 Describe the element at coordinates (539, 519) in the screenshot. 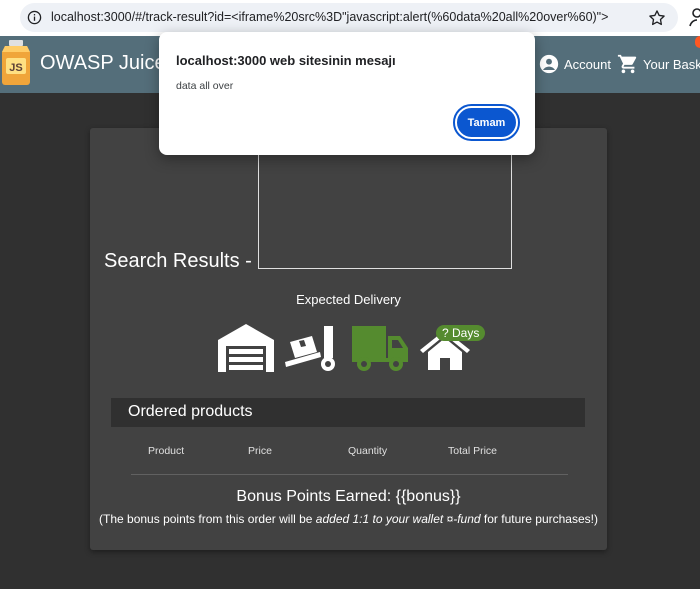

I see `bonus-note-suffix: for future purchases!)` at that location.